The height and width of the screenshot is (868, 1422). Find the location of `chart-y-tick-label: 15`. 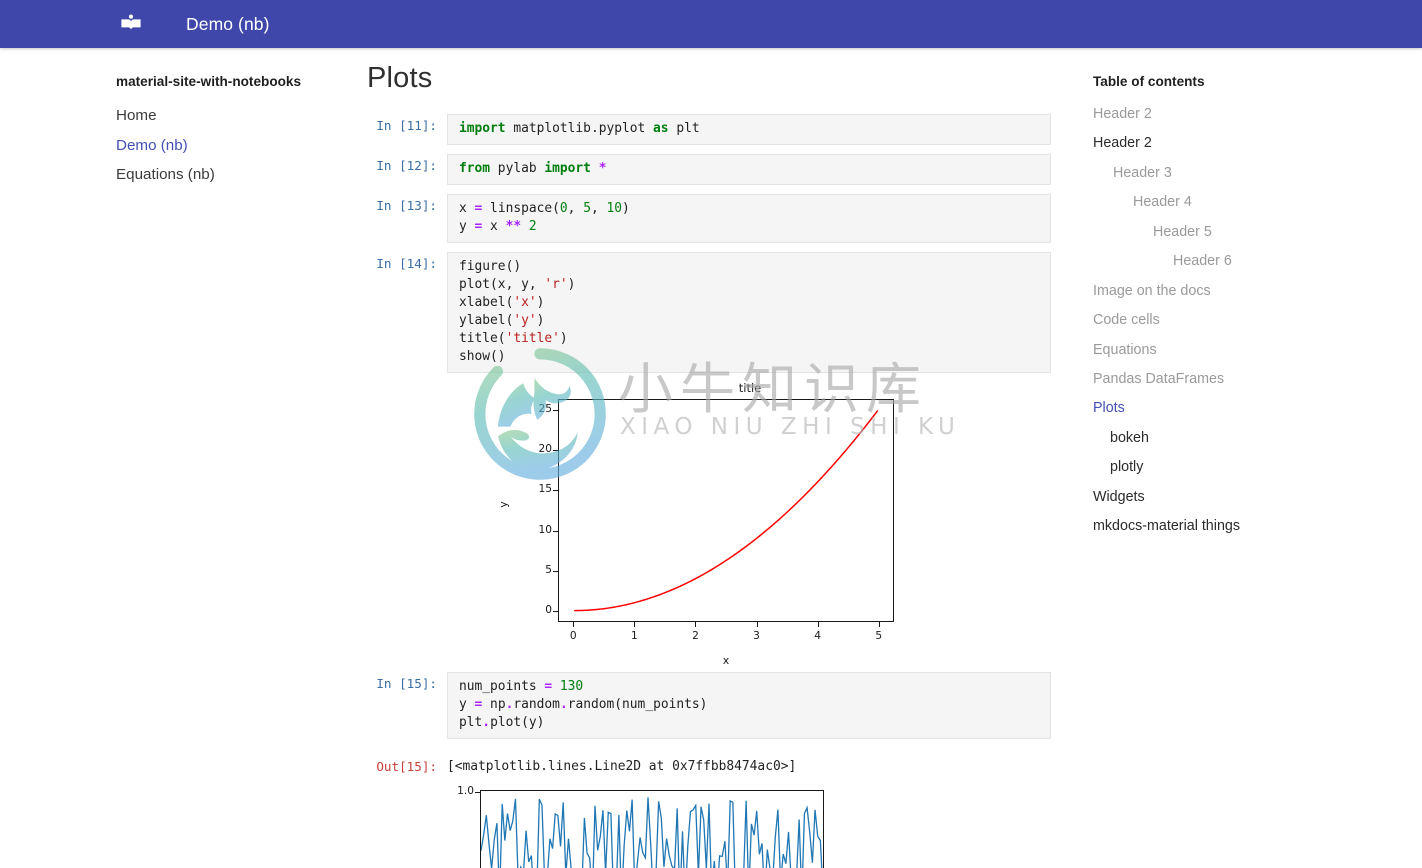

chart-y-tick-label: 15 is located at coordinates (545, 489).